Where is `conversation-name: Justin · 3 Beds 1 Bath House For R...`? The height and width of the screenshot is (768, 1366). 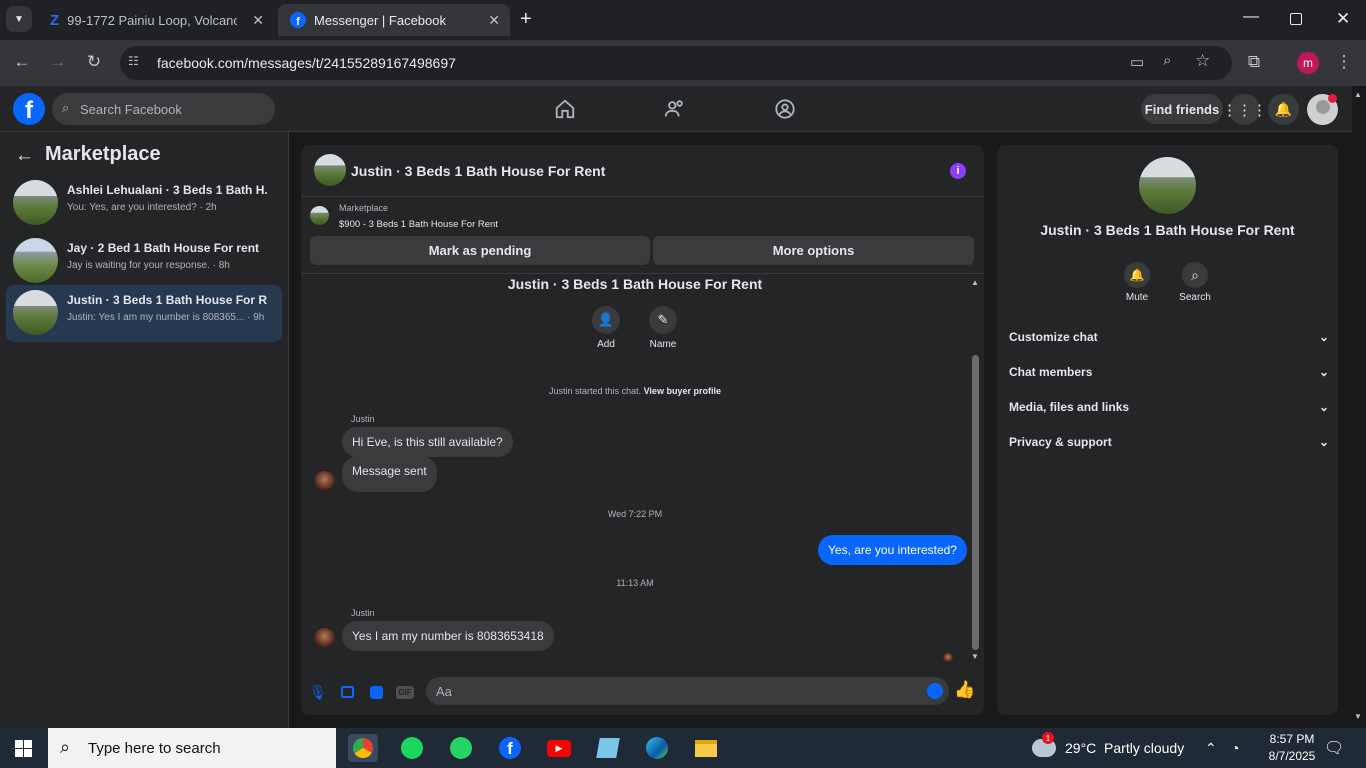
conversation-name: Justin · 3 Beds 1 Bath House For R... is located at coordinates (167, 300).